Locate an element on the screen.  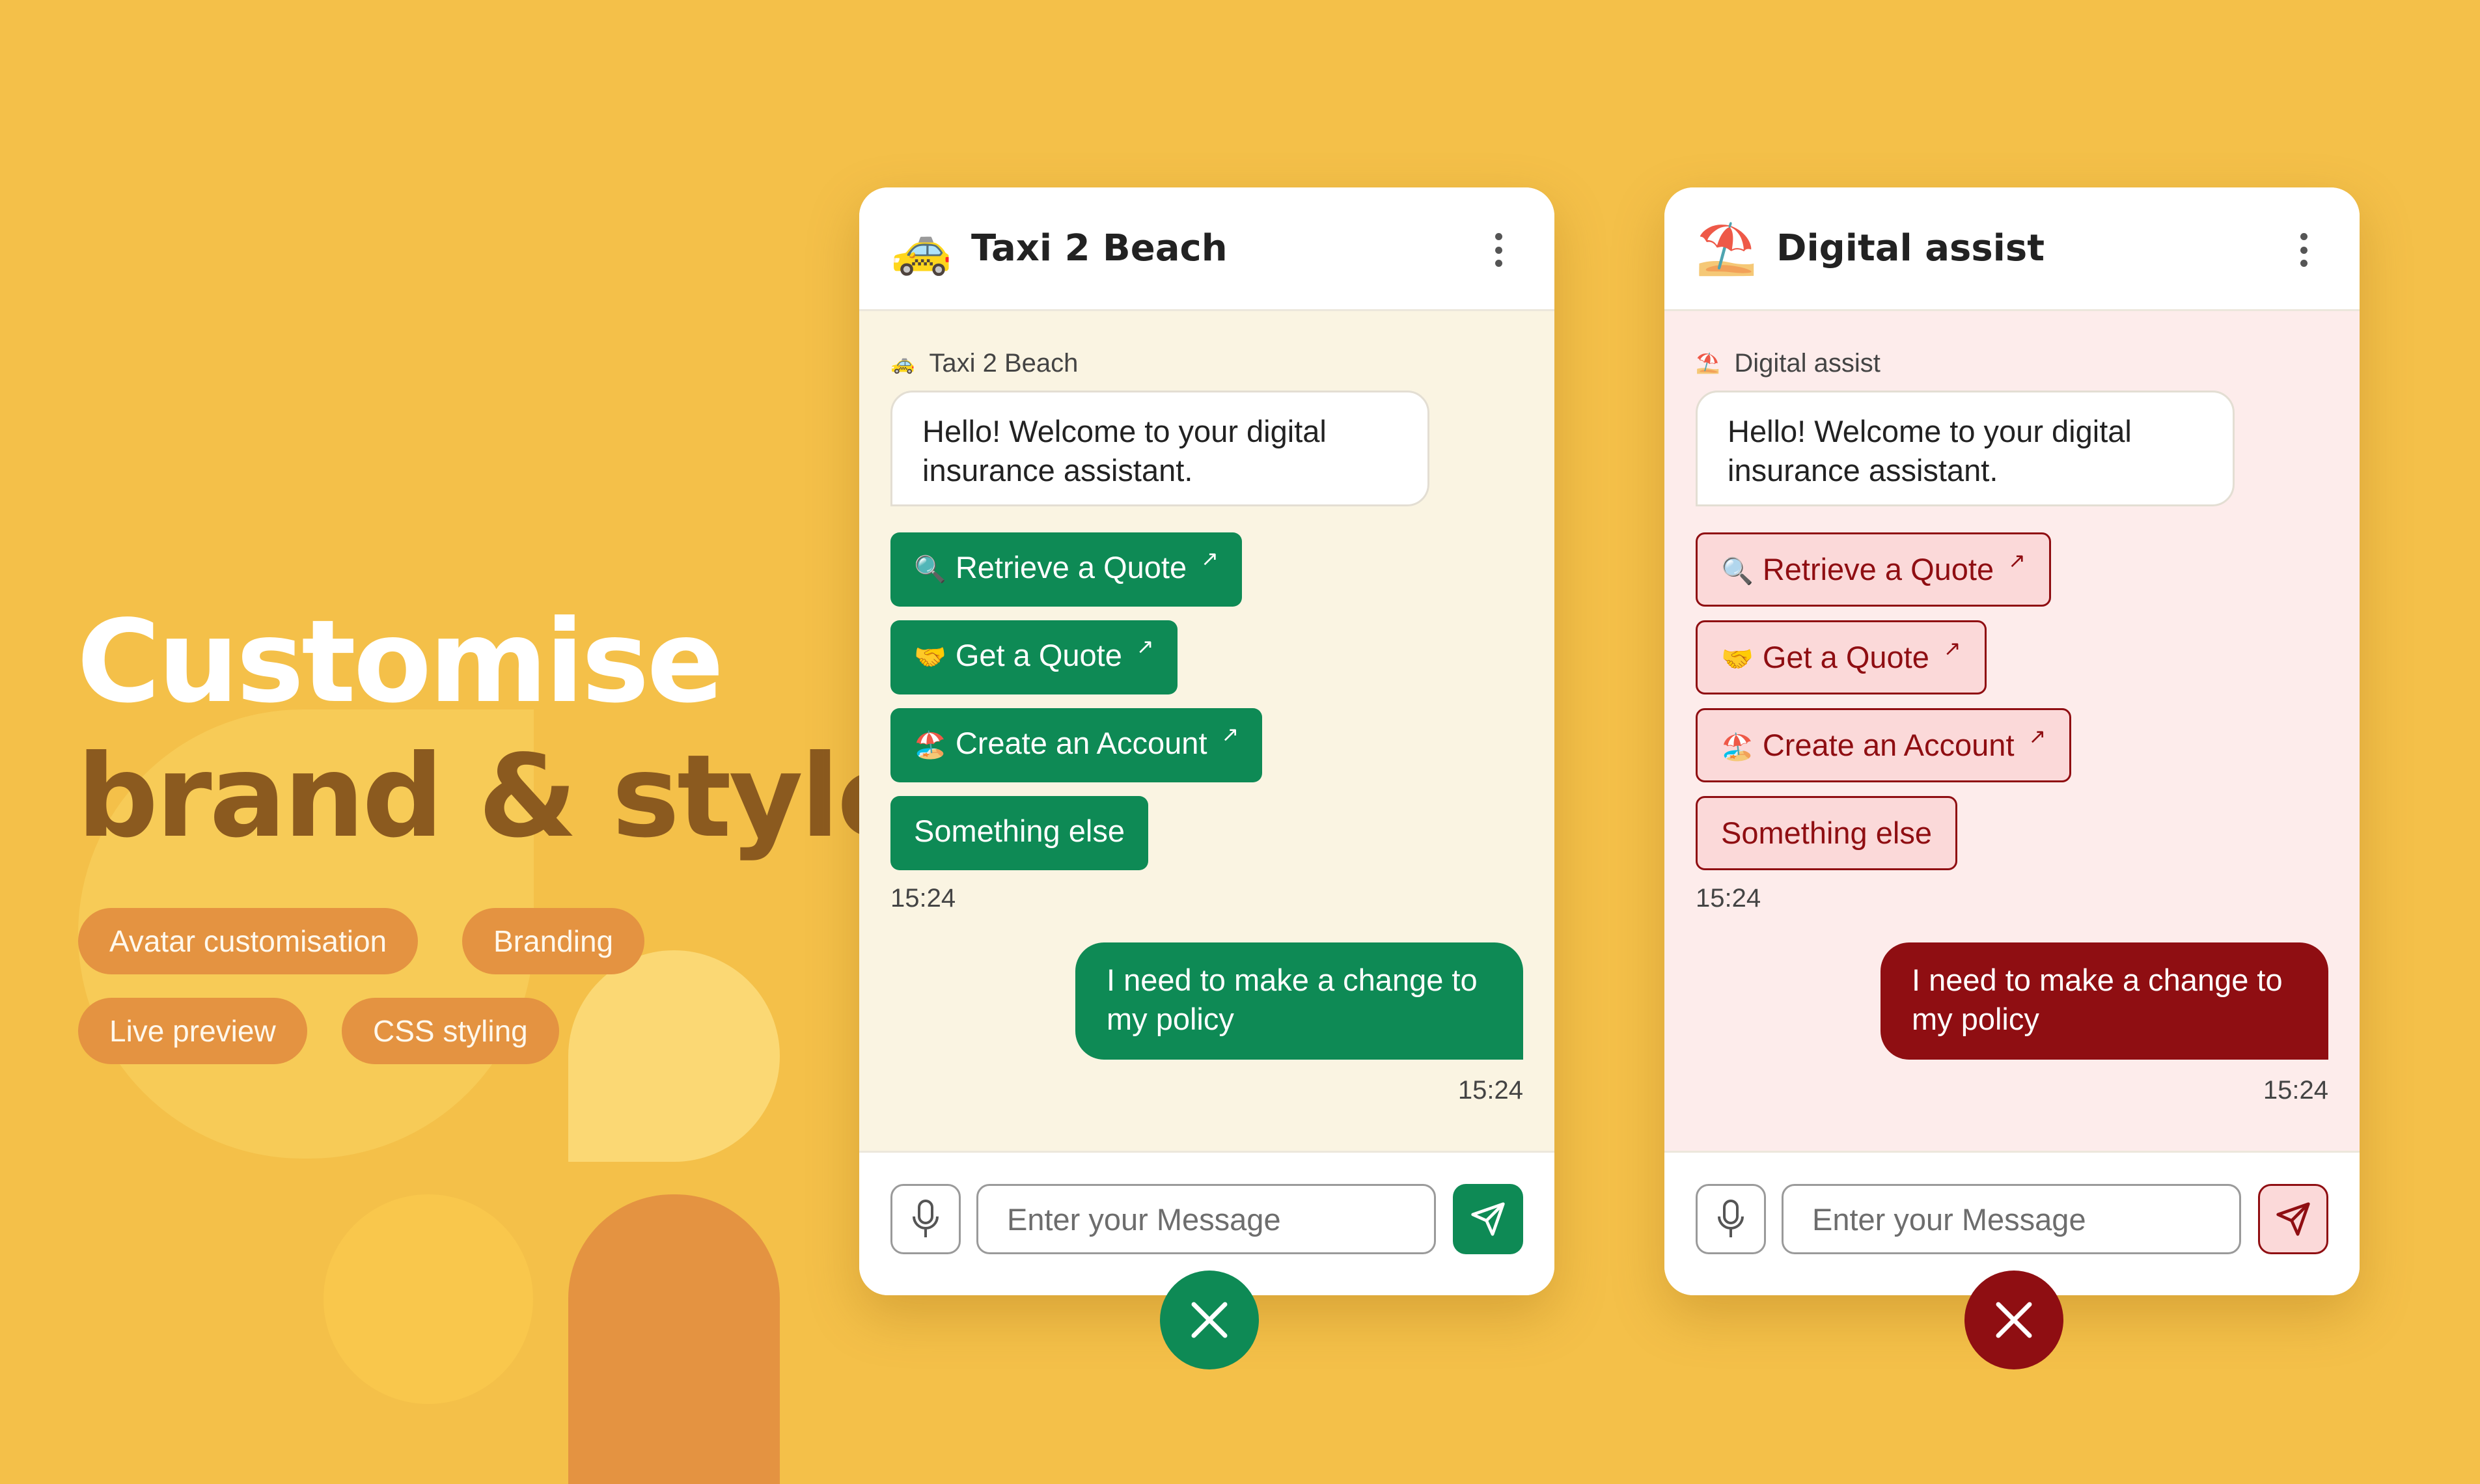
chat-header: ⛱️ Digital assist is located at coordinates (2012, 249).